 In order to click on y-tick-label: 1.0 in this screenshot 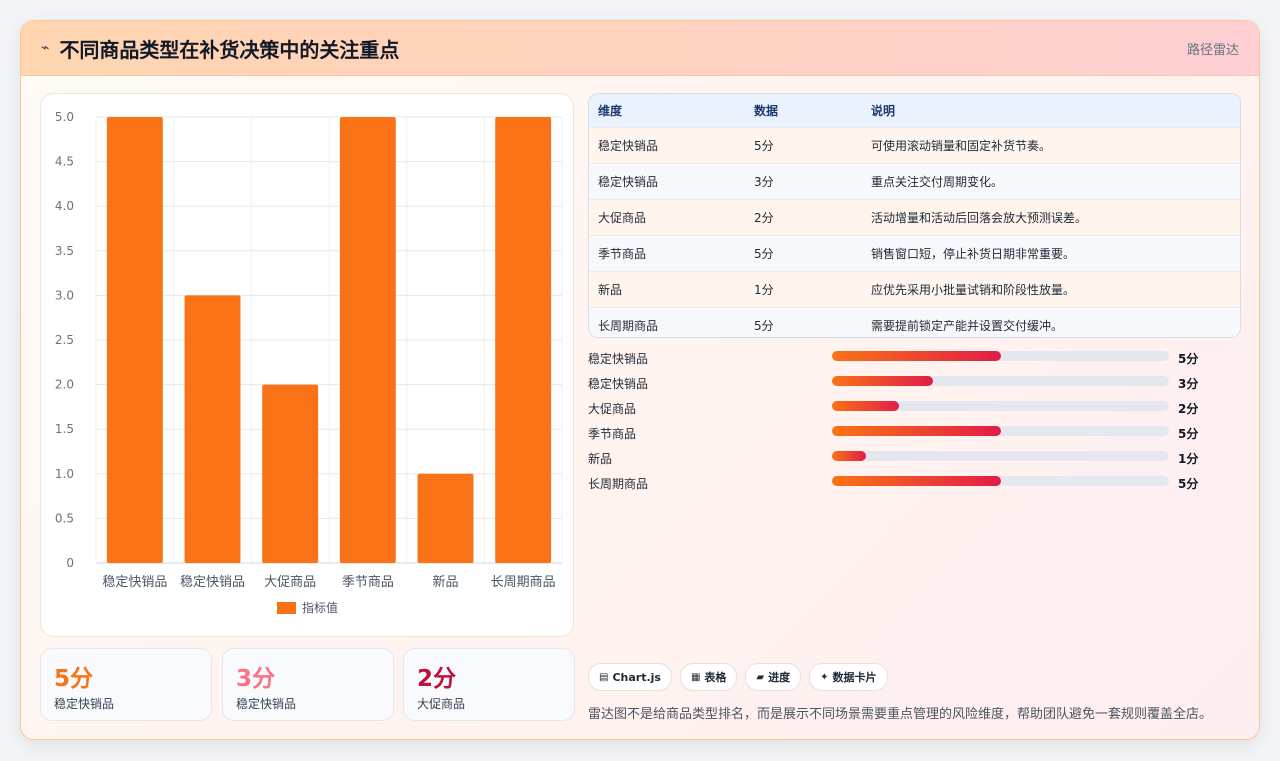, I will do `click(64, 474)`.